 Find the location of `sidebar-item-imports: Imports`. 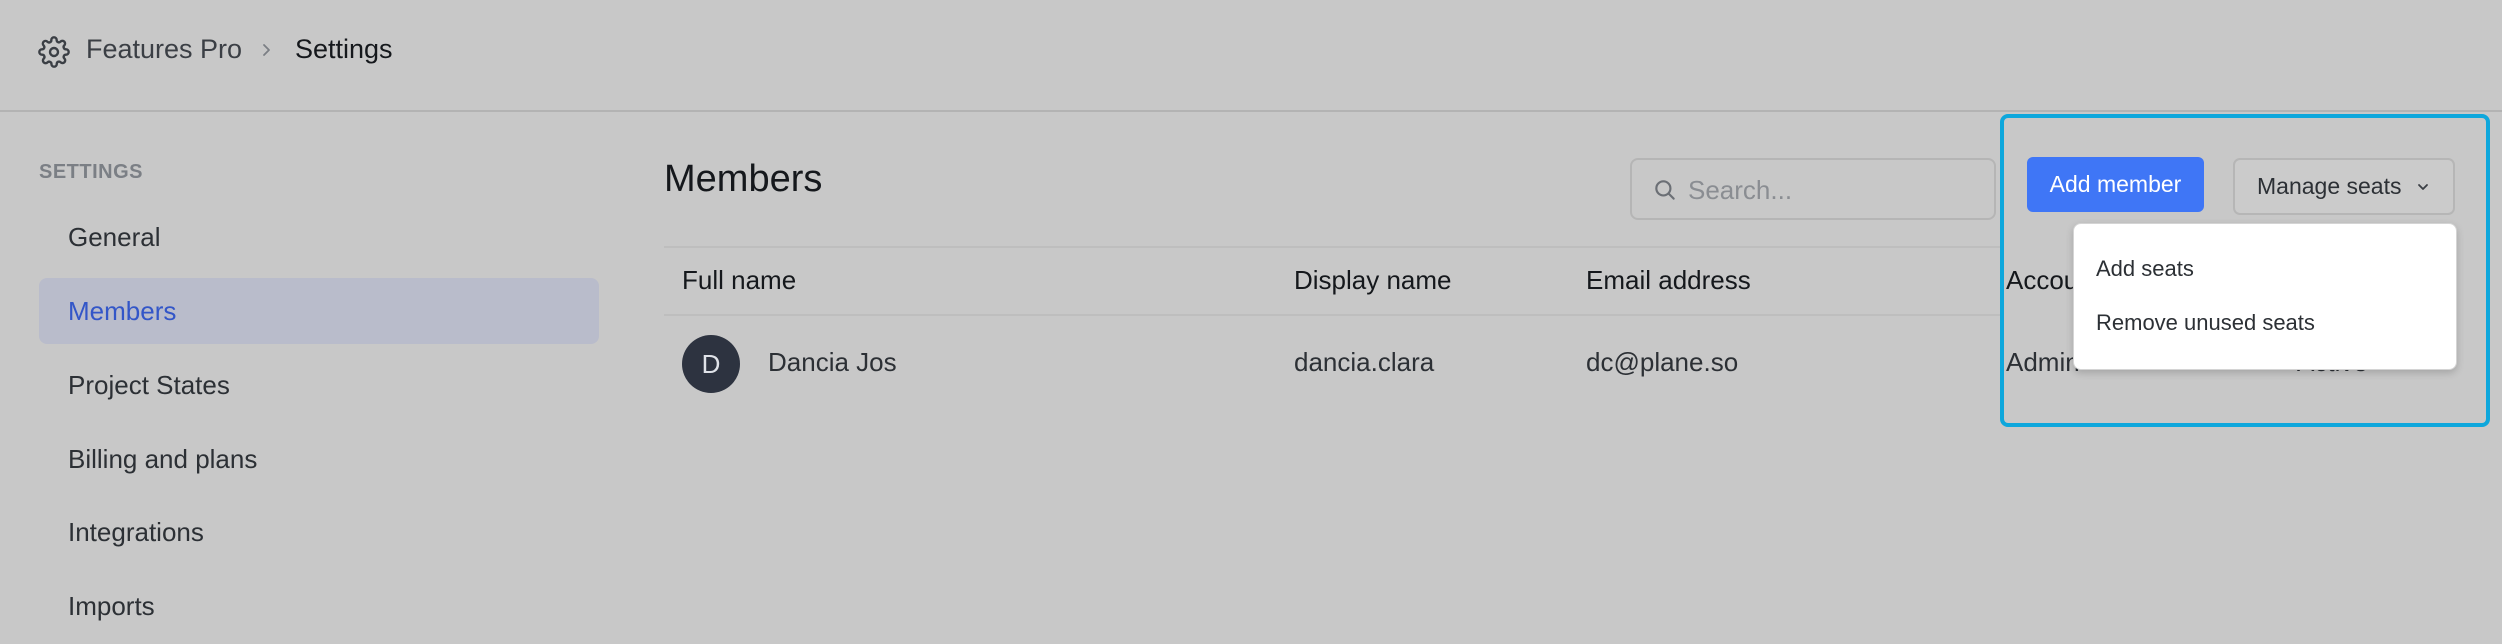

sidebar-item-imports: Imports is located at coordinates (319, 606).